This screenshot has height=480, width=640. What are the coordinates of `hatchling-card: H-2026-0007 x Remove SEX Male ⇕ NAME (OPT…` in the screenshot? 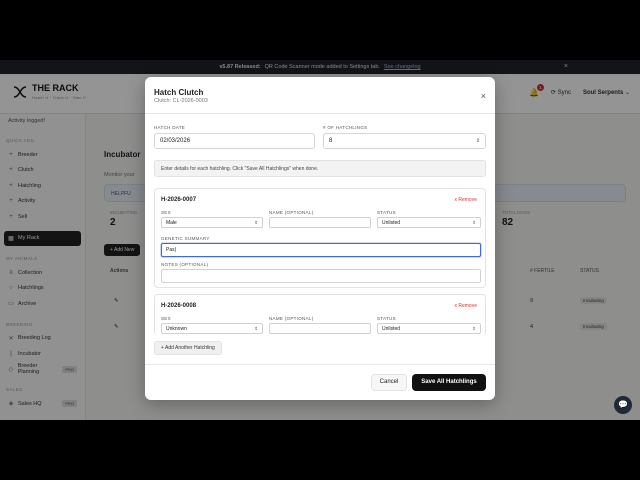 It's located at (320, 238).